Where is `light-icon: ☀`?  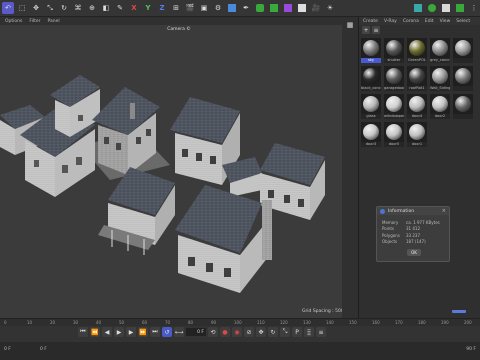 light-icon: ☀ is located at coordinates (330, 8).